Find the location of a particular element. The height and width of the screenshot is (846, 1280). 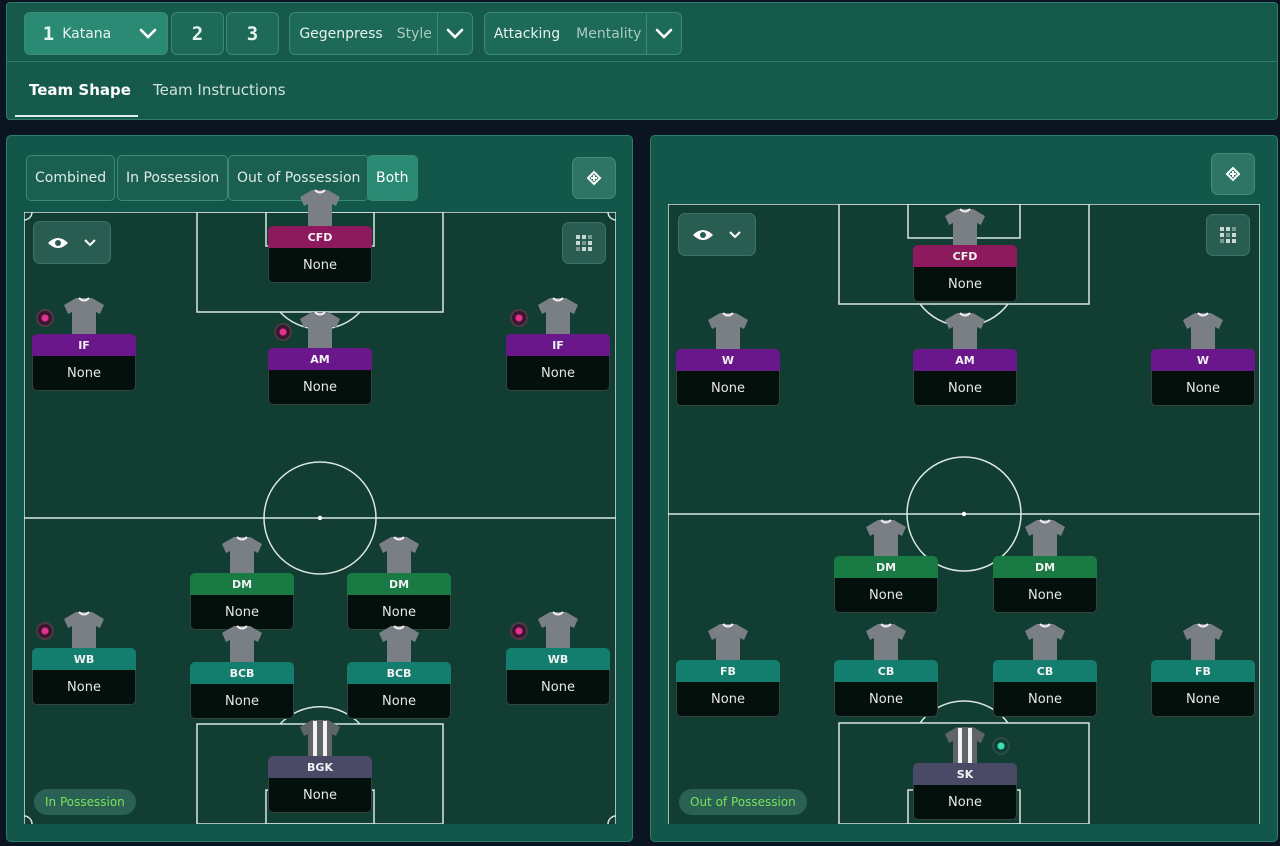

tactic-slot-3: 3 is located at coordinates (252, 33).